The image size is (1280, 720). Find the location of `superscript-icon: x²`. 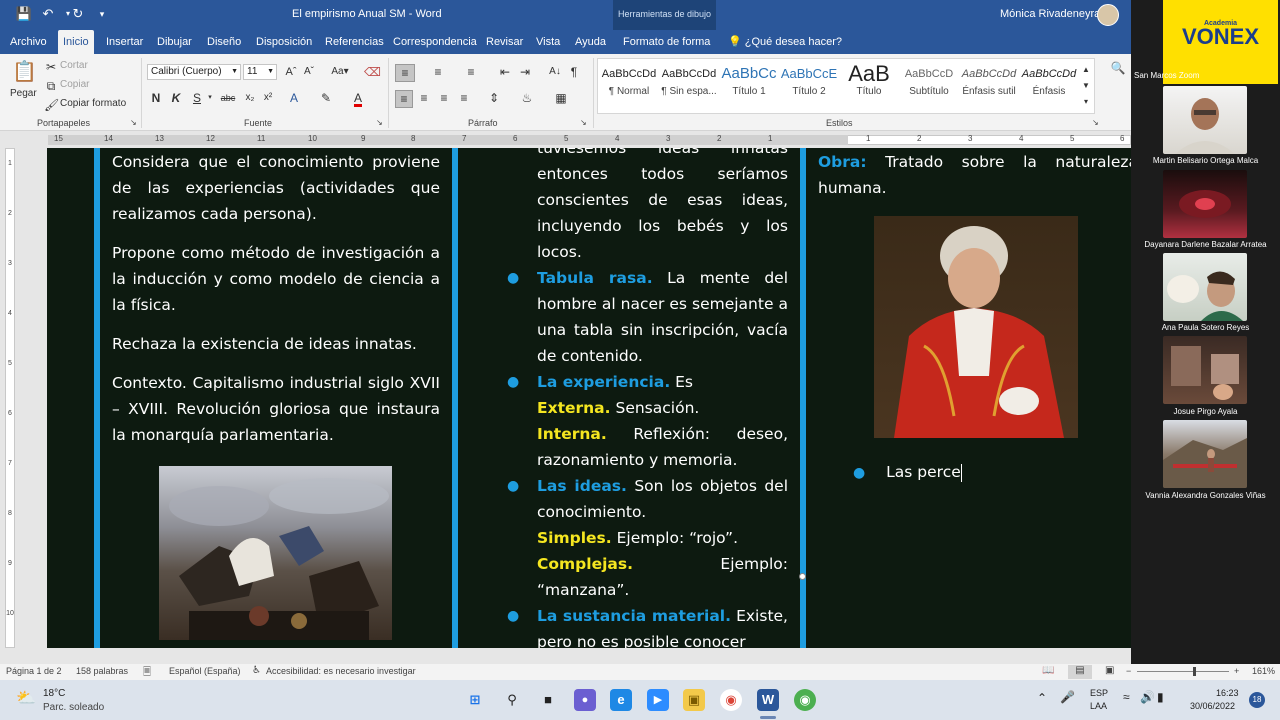

superscript-icon: x² is located at coordinates (268, 98).